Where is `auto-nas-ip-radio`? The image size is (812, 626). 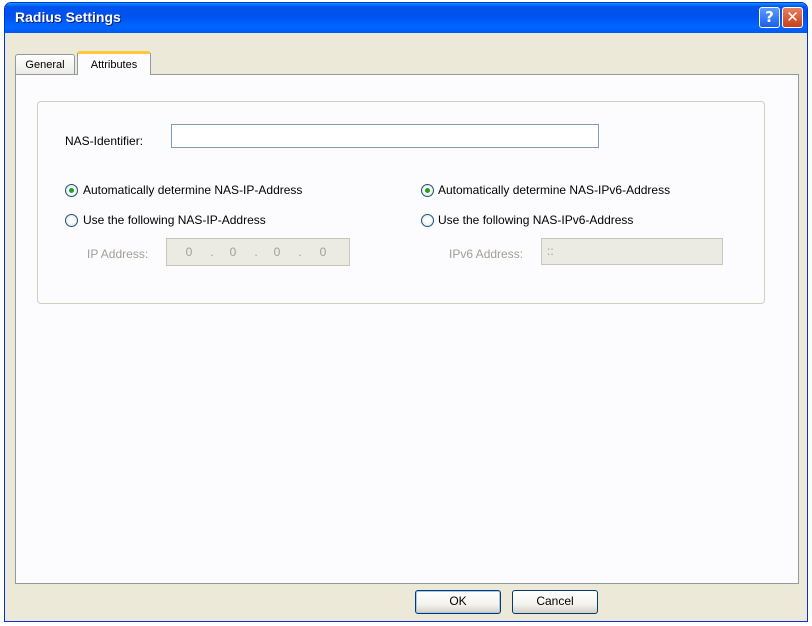
auto-nas-ip-radio is located at coordinates (71, 190).